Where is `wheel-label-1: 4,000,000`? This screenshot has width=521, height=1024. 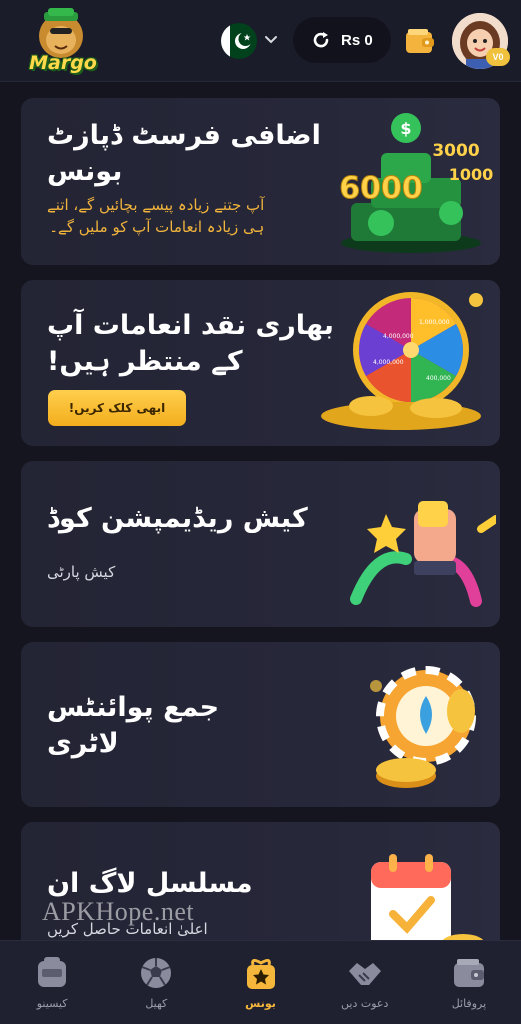
wheel-label-1: 4,000,000 is located at coordinates (398, 336).